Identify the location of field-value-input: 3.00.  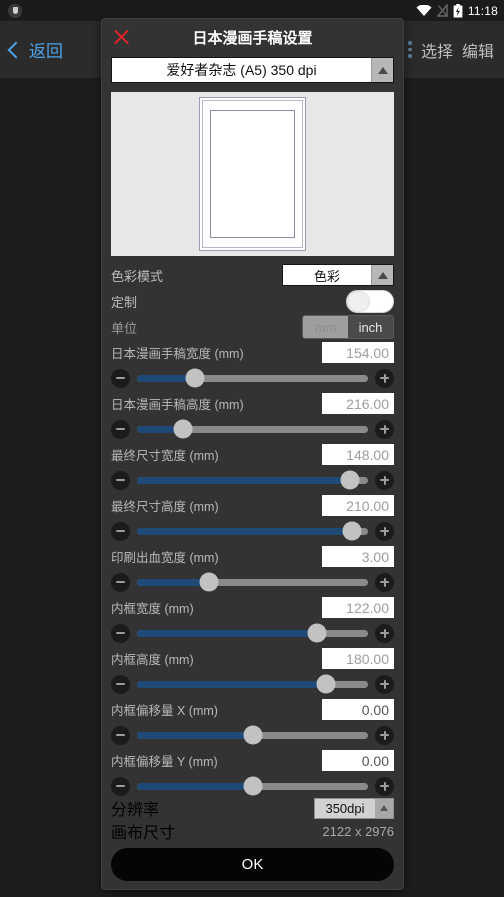
(358, 556).